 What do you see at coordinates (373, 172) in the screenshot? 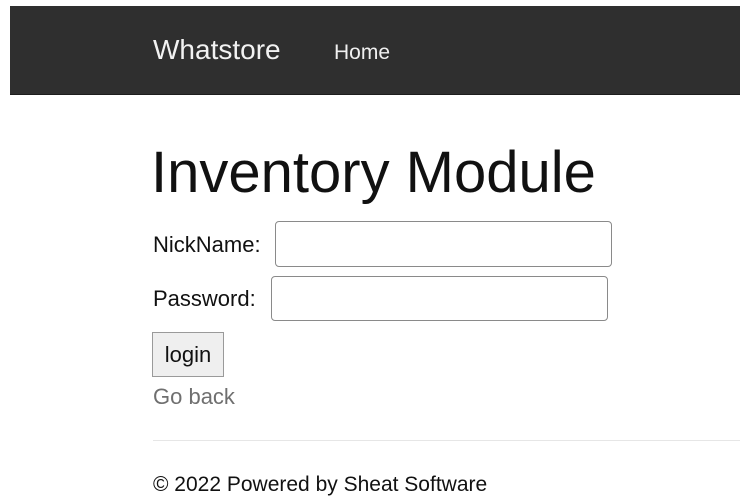
I see `page-title: Inventory Module` at bounding box center [373, 172].